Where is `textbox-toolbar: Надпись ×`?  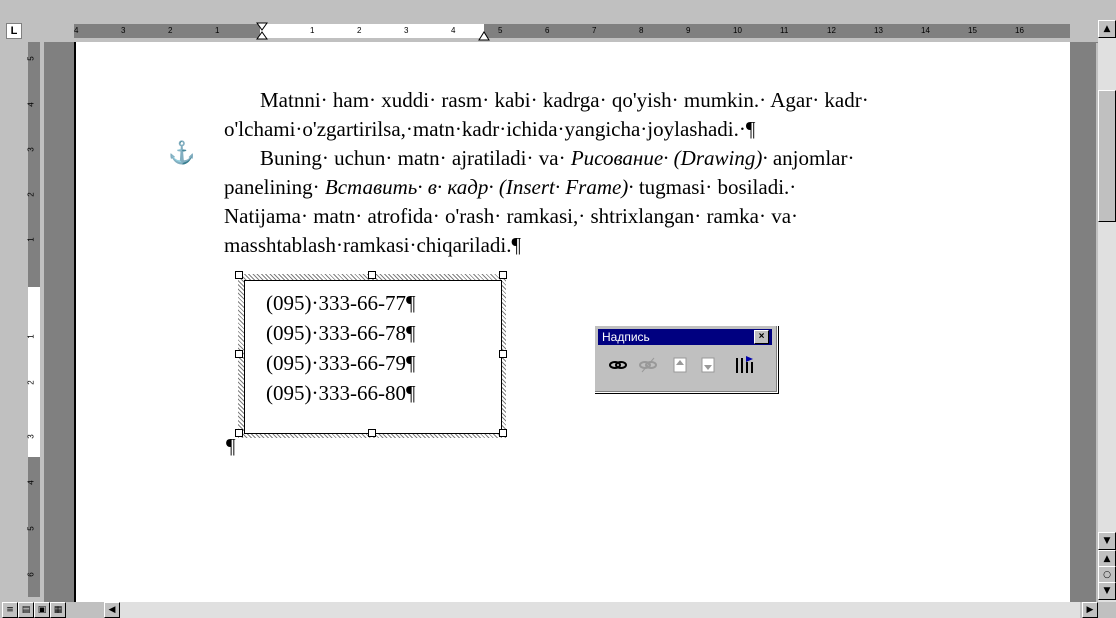
textbox-toolbar: Надпись × is located at coordinates (686, 359).